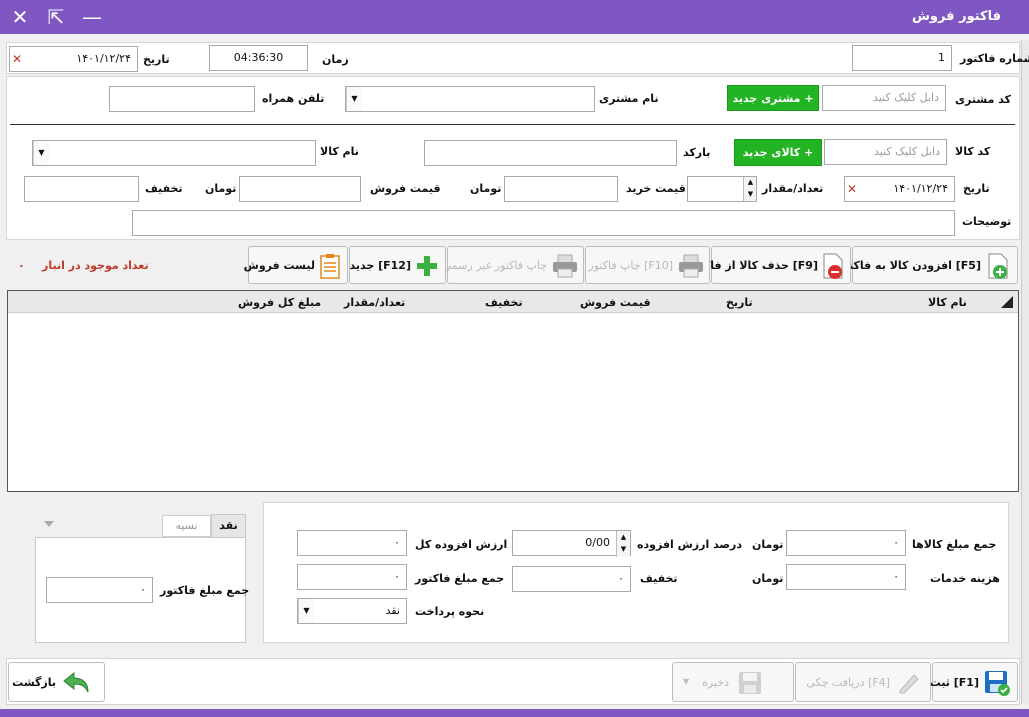 This screenshot has width=1029, height=717. What do you see at coordinates (623, 544) in the screenshot?
I see `vat-percent-stepper: ▲ ▼` at bounding box center [623, 544].